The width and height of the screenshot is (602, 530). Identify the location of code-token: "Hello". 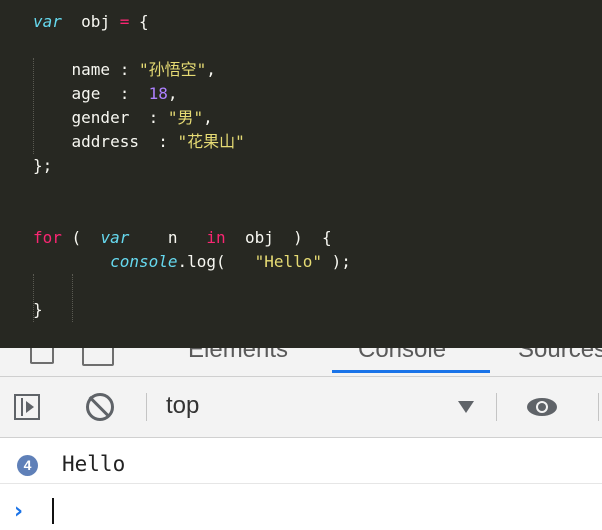
(288, 261).